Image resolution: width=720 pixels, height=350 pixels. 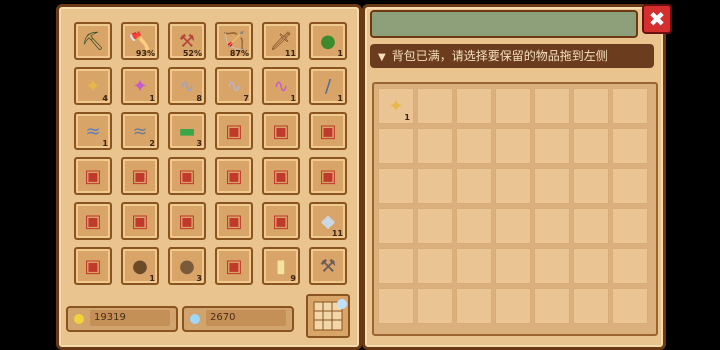 I want to click on inventory-slot: ⛏, so click(x=93, y=41).